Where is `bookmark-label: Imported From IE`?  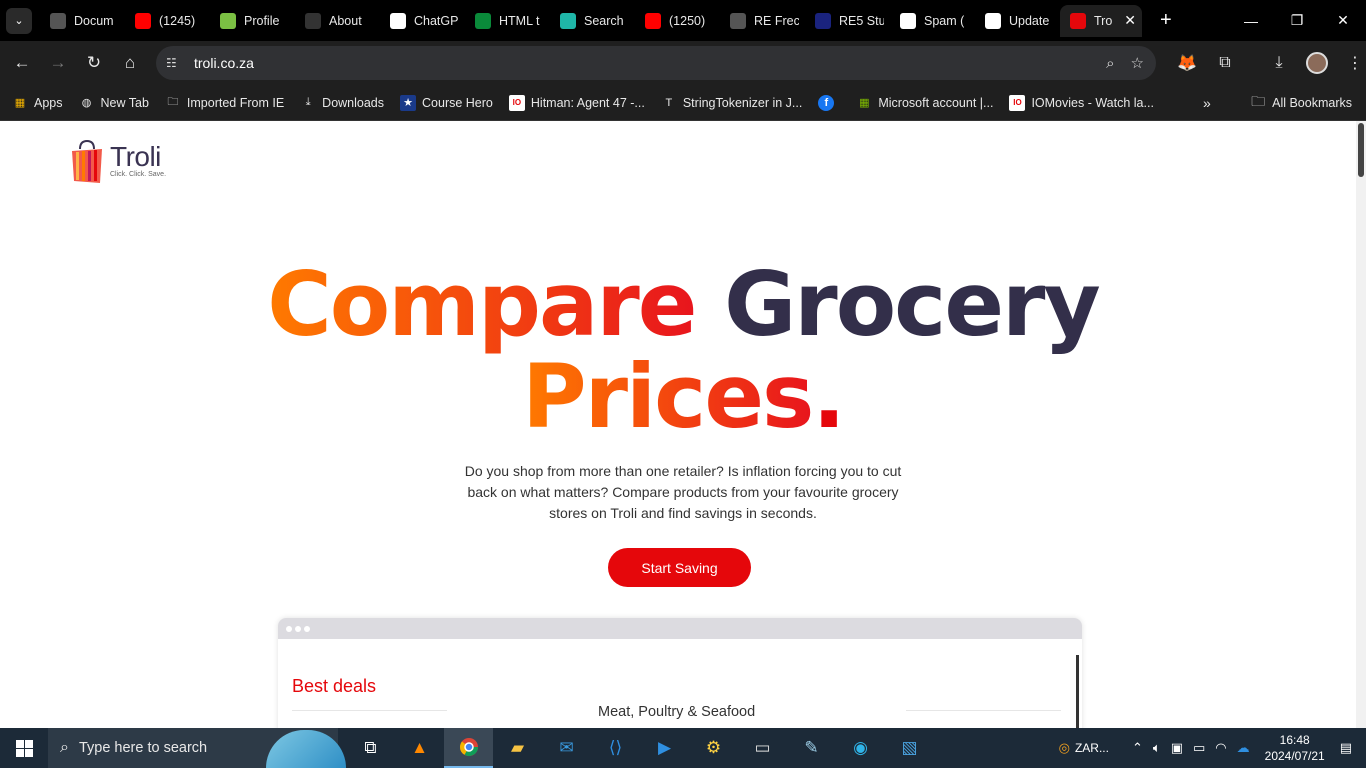
bookmark-label: Imported From IE is located at coordinates (235, 102).